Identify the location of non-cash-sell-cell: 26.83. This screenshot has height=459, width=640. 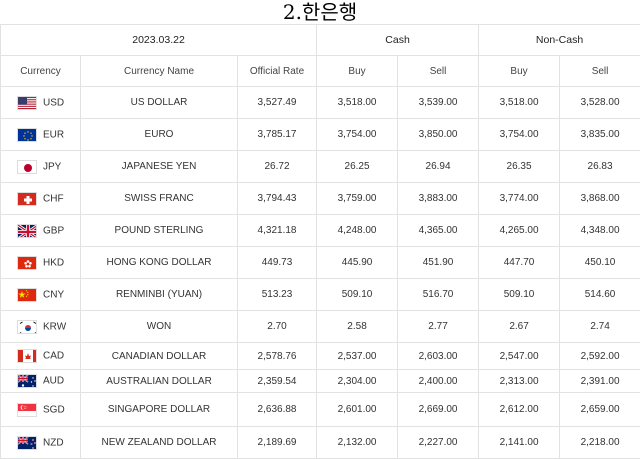
(600, 167).